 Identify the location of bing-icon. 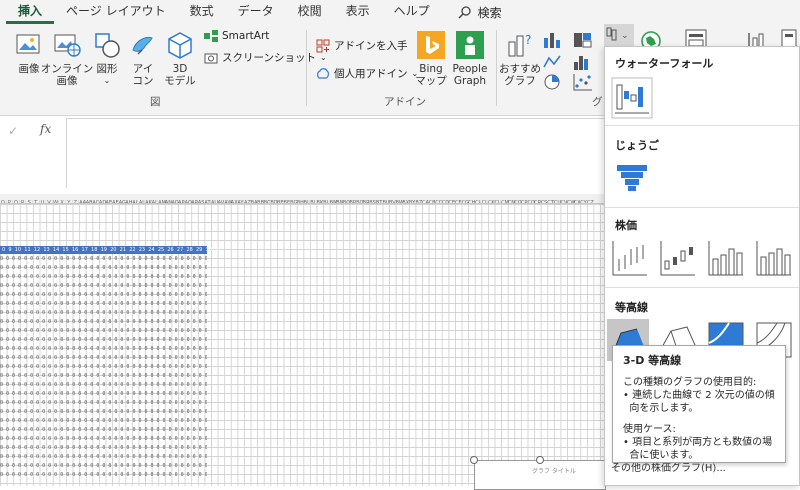
(431, 45).